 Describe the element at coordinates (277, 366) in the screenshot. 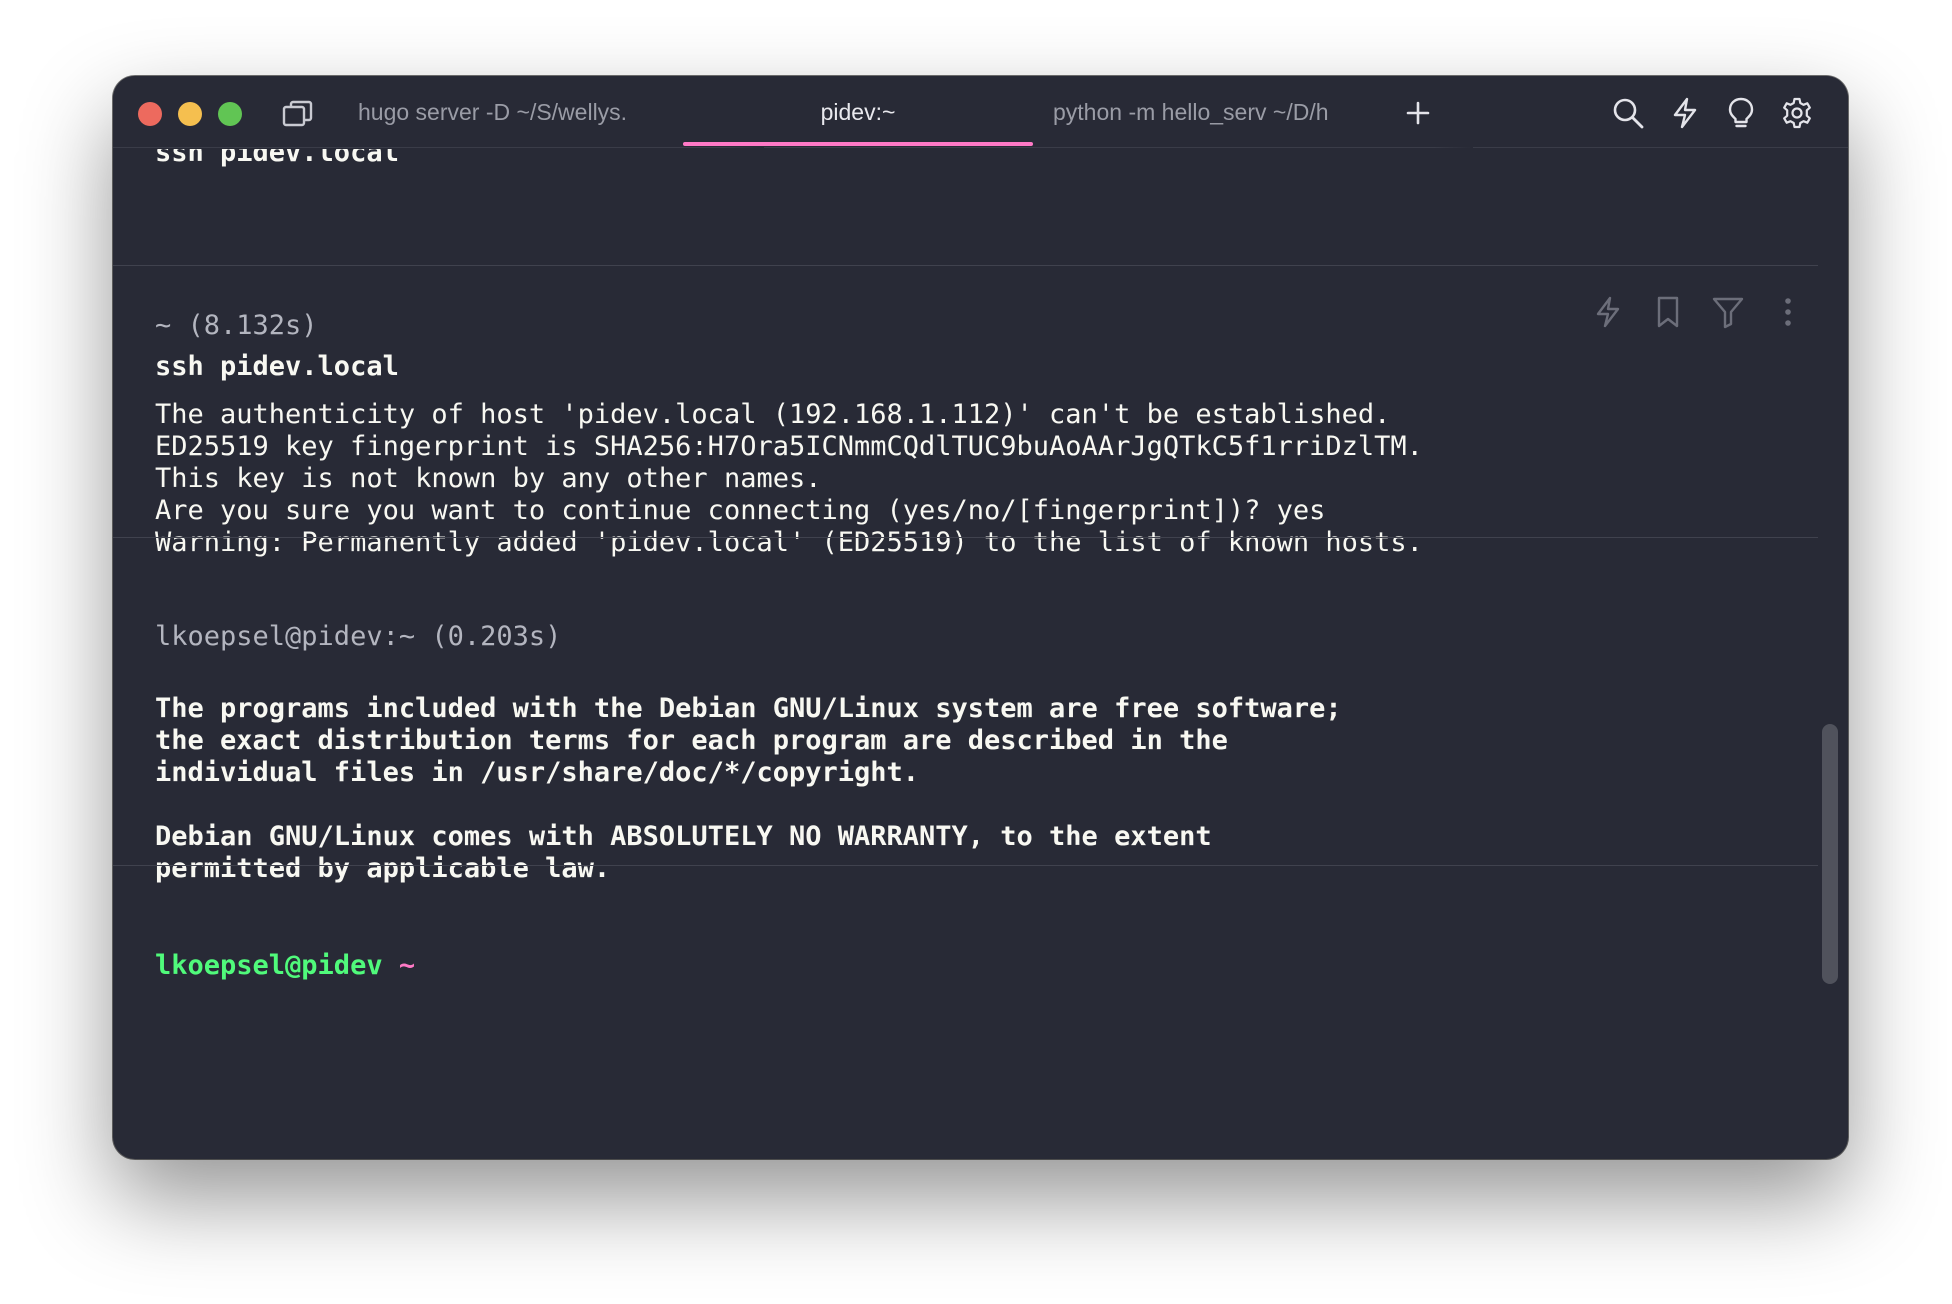

I see `block-command: ssh pidev.local` at that location.